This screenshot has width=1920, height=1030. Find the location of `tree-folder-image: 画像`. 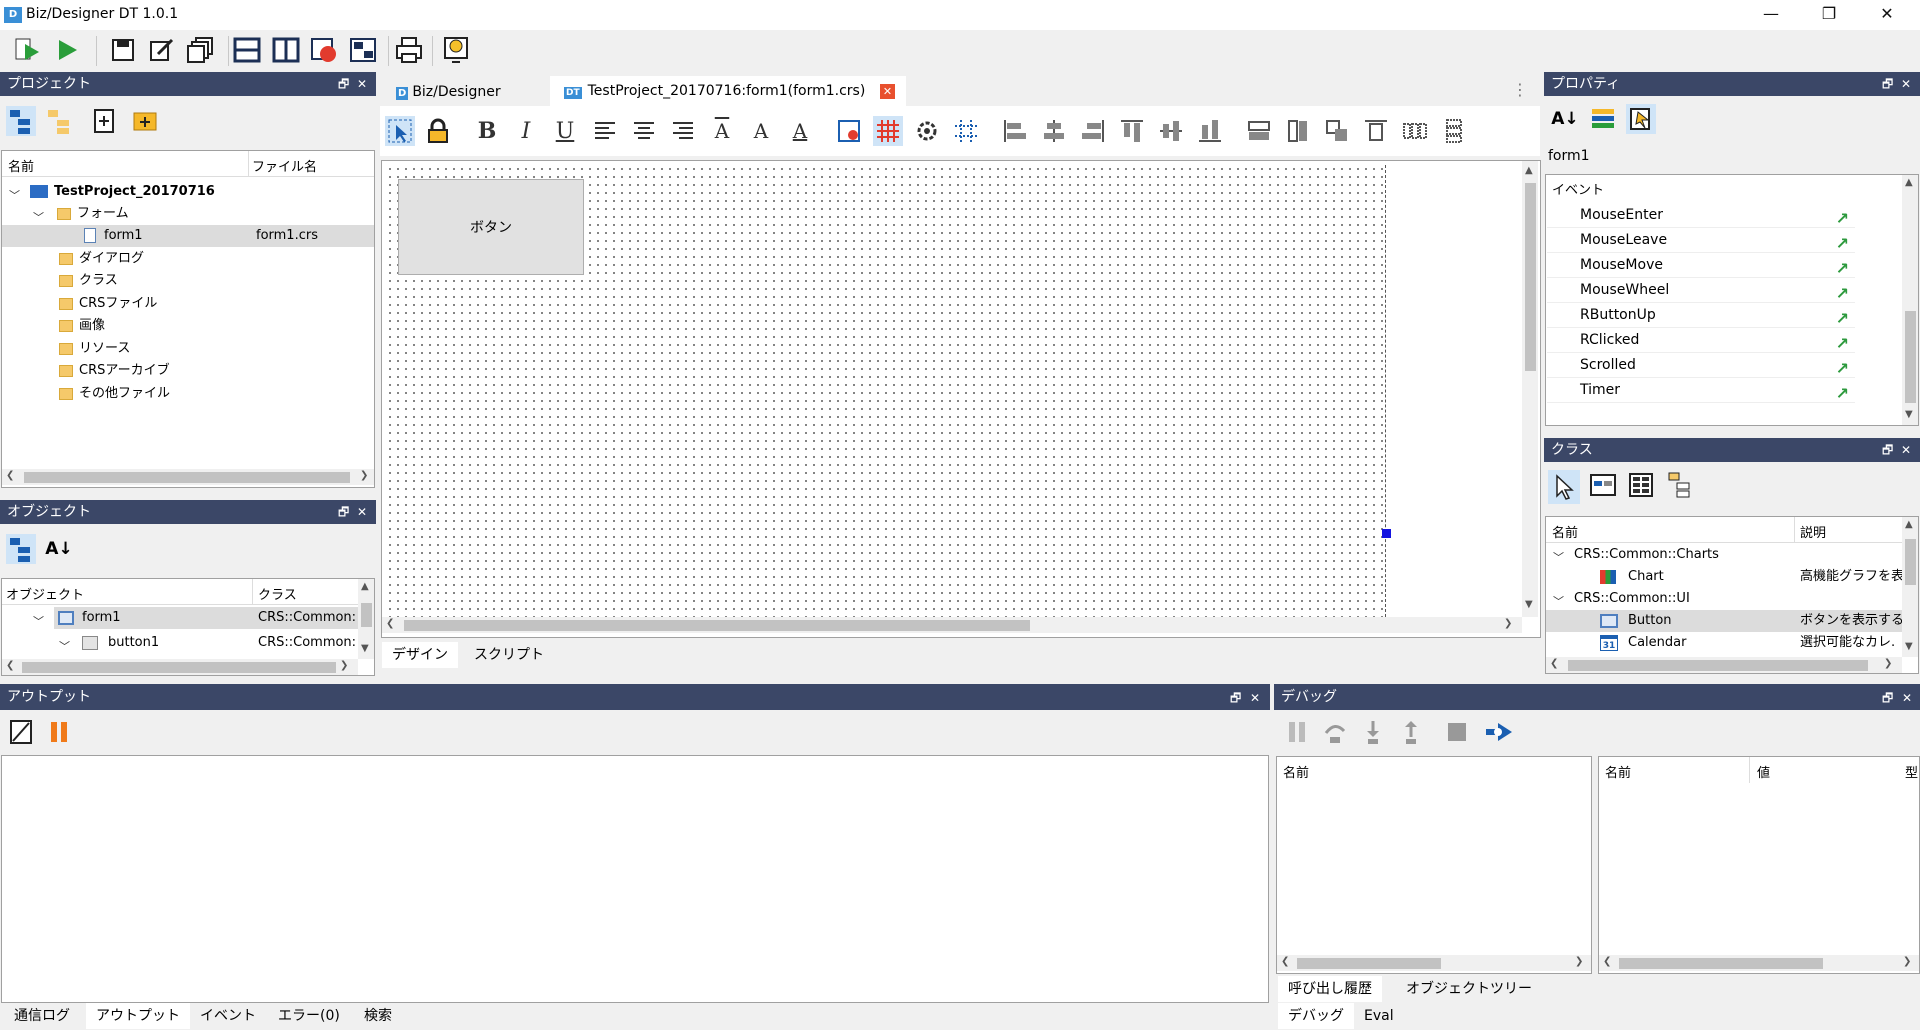

tree-folder-image: 画像 is located at coordinates (82, 326).